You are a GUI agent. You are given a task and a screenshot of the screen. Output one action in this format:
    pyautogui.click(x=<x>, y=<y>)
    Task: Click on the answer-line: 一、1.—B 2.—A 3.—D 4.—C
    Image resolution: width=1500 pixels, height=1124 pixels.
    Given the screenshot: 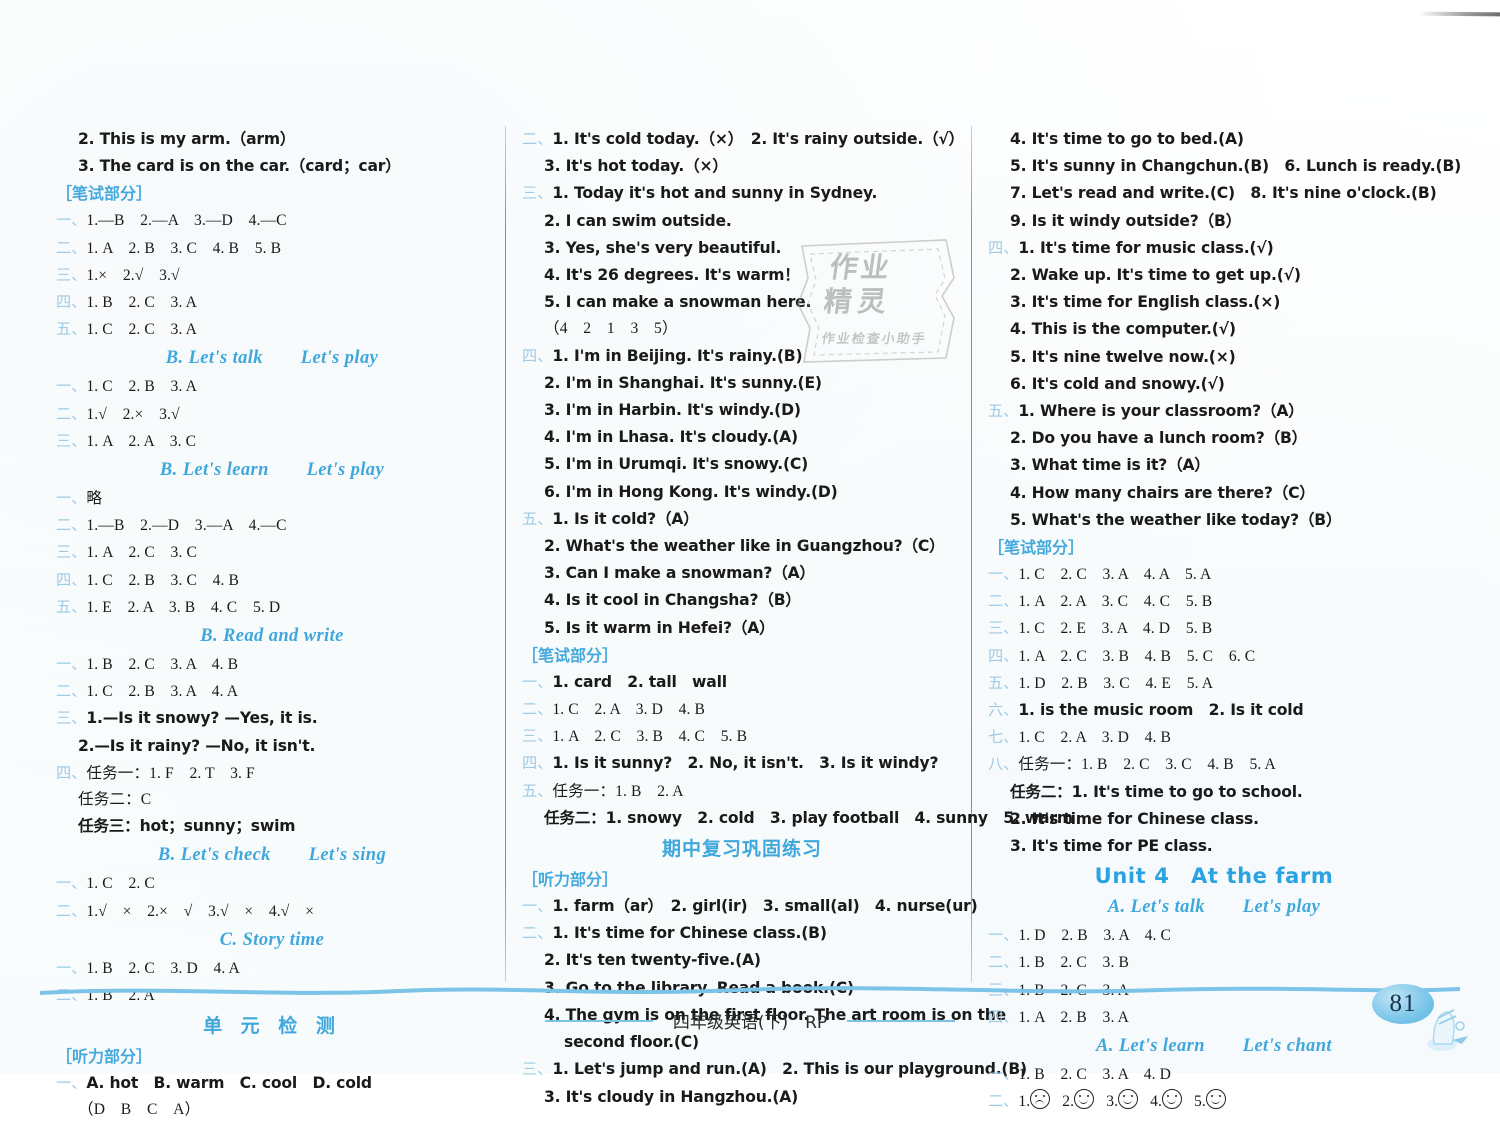 What is the action you would take?
    pyautogui.click(x=272, y=220)
    